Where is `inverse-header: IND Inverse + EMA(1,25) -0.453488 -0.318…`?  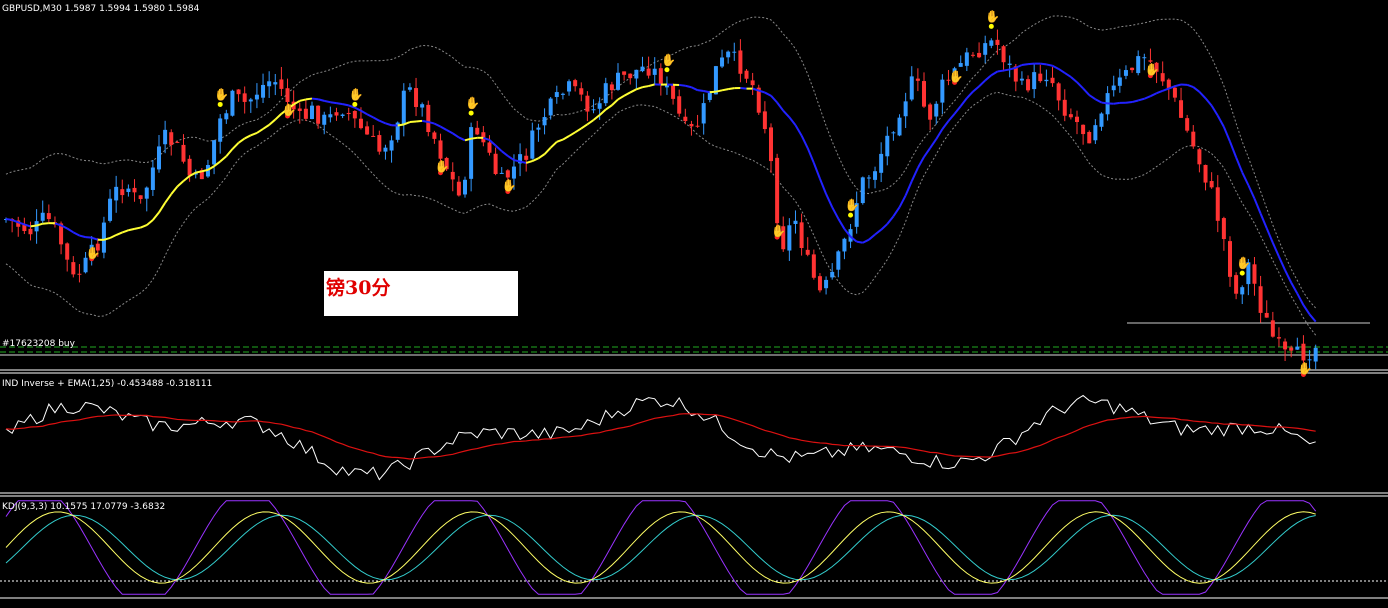
inverse-header: IND Inverse + EMA(1,25) -0.453488 -0.318… is located at coordinates (107, 384).